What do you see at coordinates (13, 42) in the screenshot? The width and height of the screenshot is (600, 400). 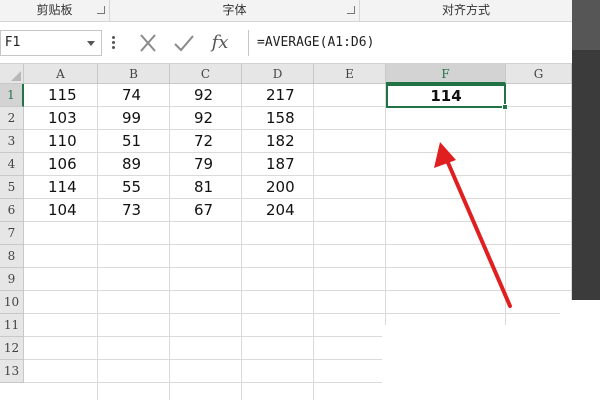 I see `name-box-value: F1` at bounding box center [13, 42].